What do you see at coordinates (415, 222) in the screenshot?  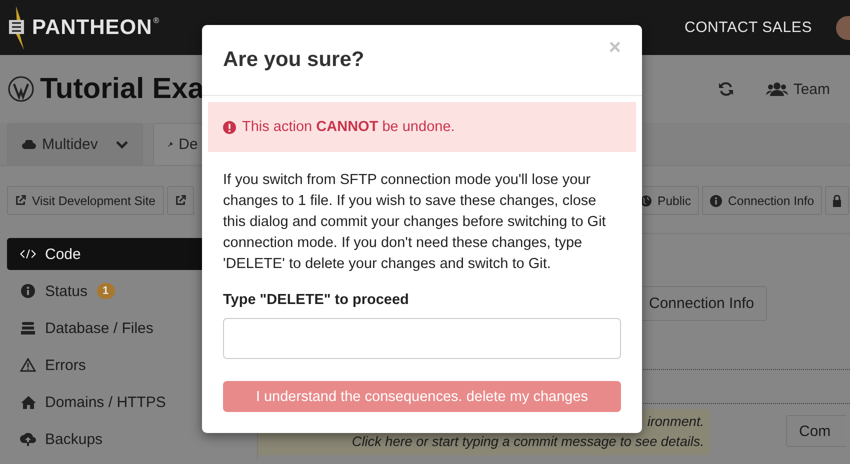 I see `dialog-message: If you switch from SFTP connection mode you'll lose your changes to 1 file. If you wish to save these changes, close this dialog and commit your changes before switching to Git connection mode. If you don't need these changes, type 'DELETE' to delete your changes and switch to Git.` at bounding box center [415, 222].